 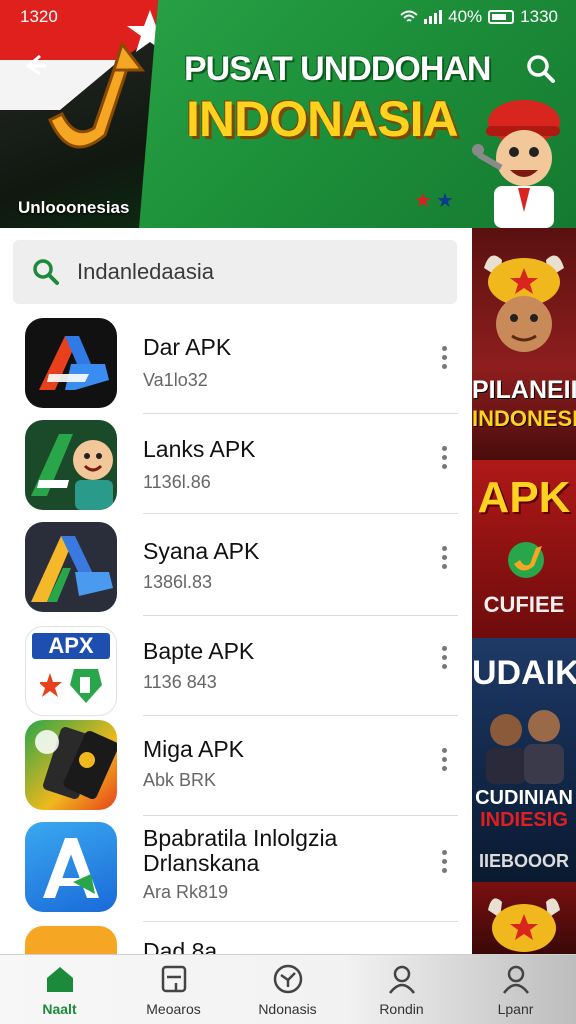 I want to click on tab-profile: Rondin, so click(x=401, y=989).